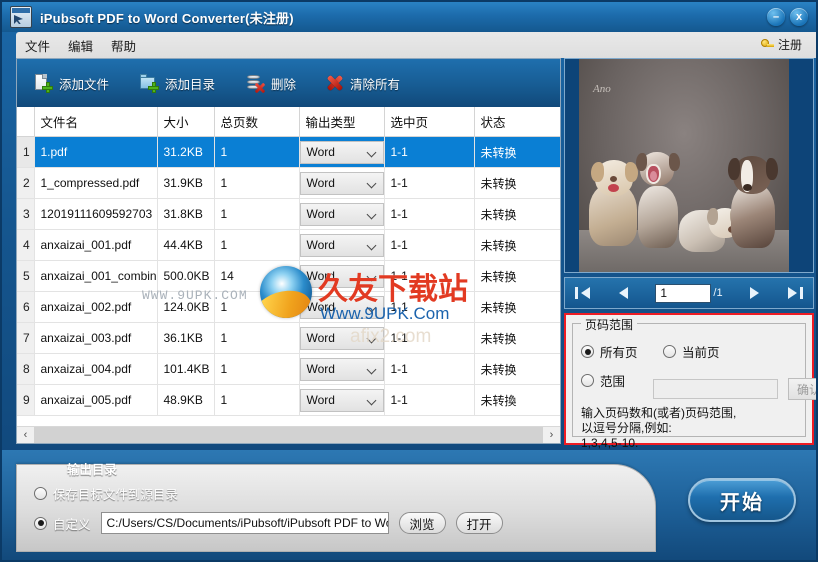 This screenshot has height=562, width=818. What do you see at coordinates (718, 293) in the screenshot?
I see `page-total-label: /1` at bounding box center [718, 293].